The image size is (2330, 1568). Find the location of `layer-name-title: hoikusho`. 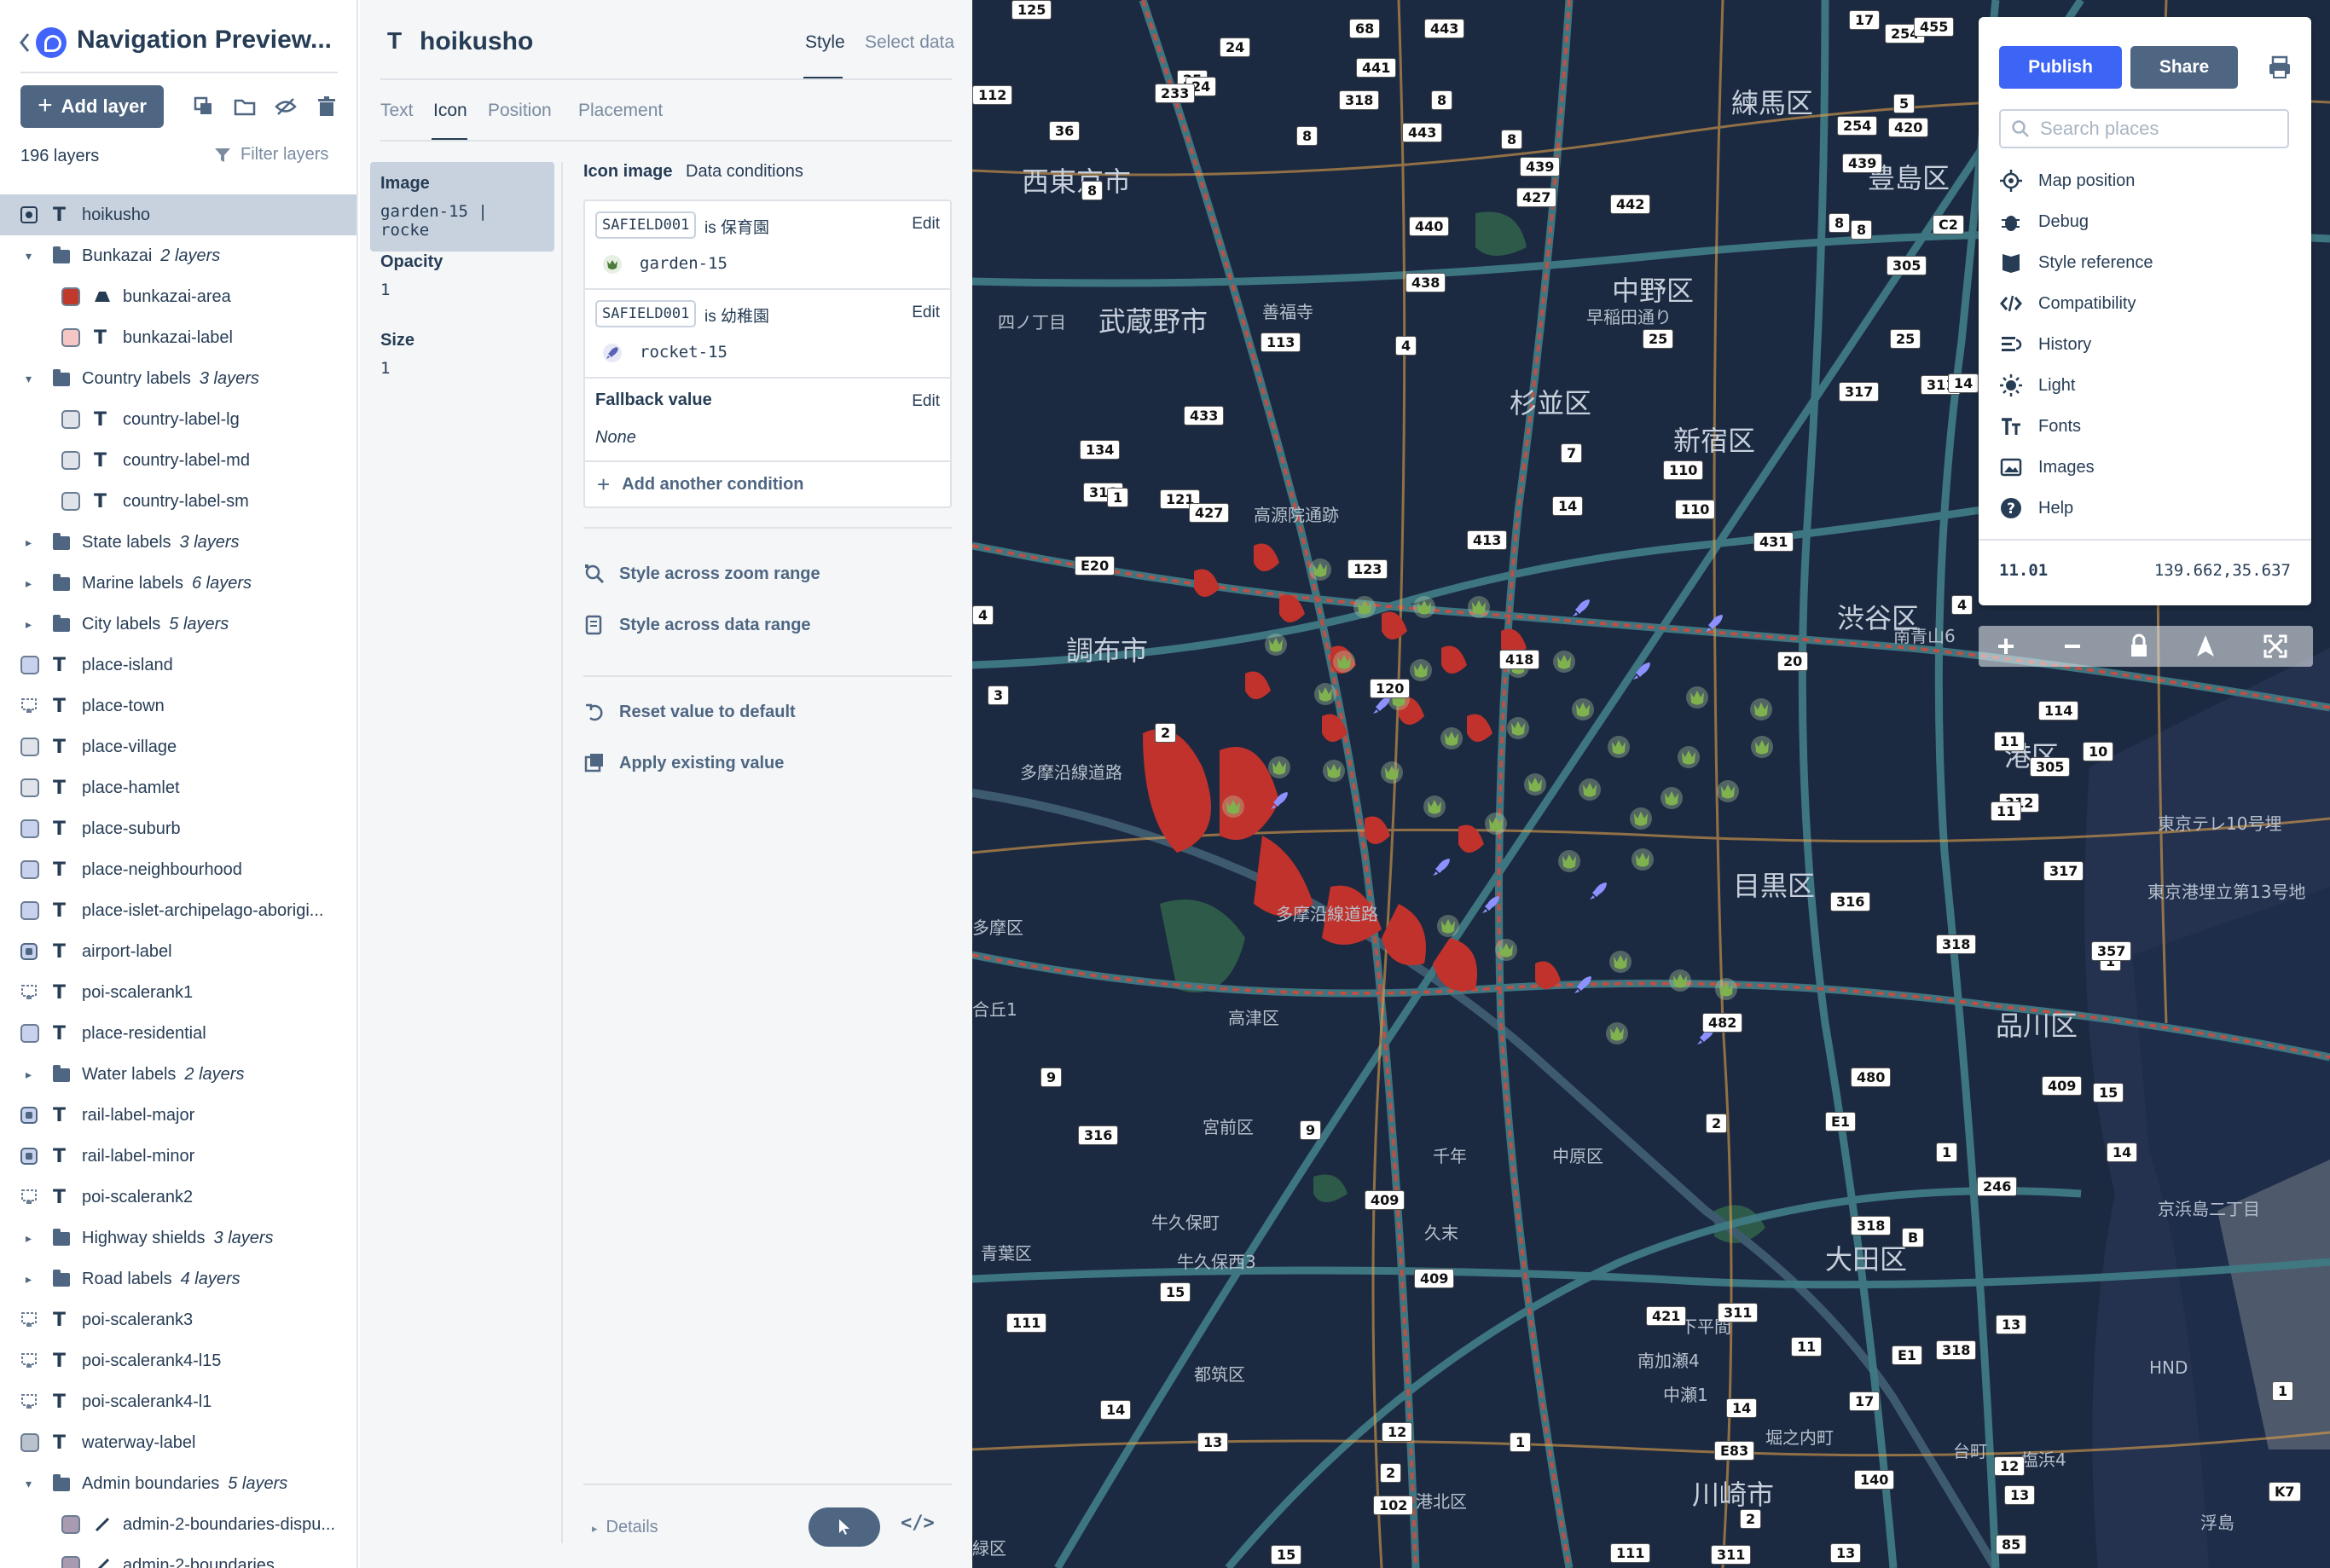

layer-name-title: hoikusho is located at coordinates (476, 41).